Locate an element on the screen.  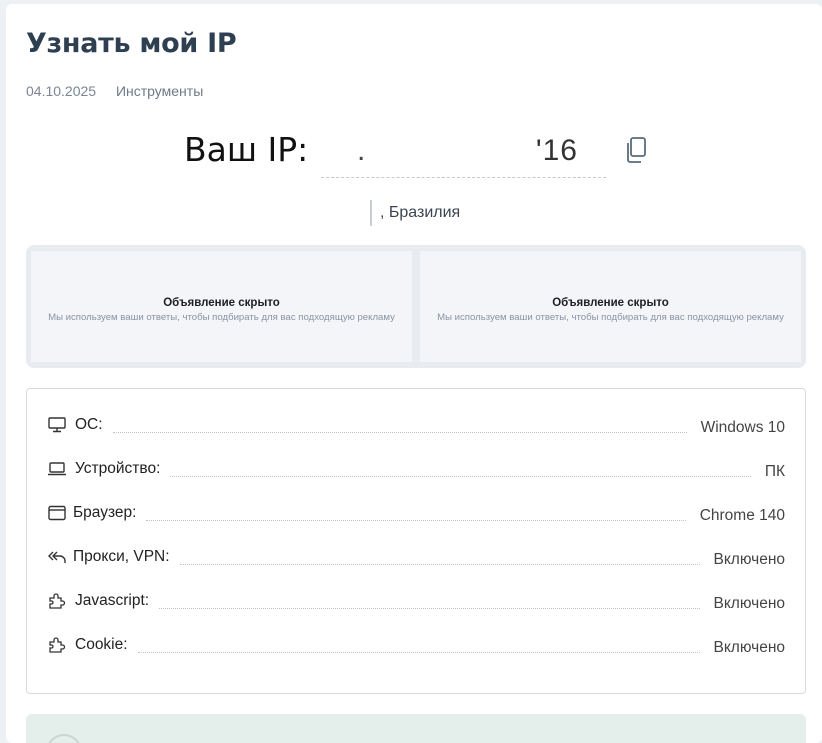
ip-value-end: '16 is located at coordinates (556, 150).